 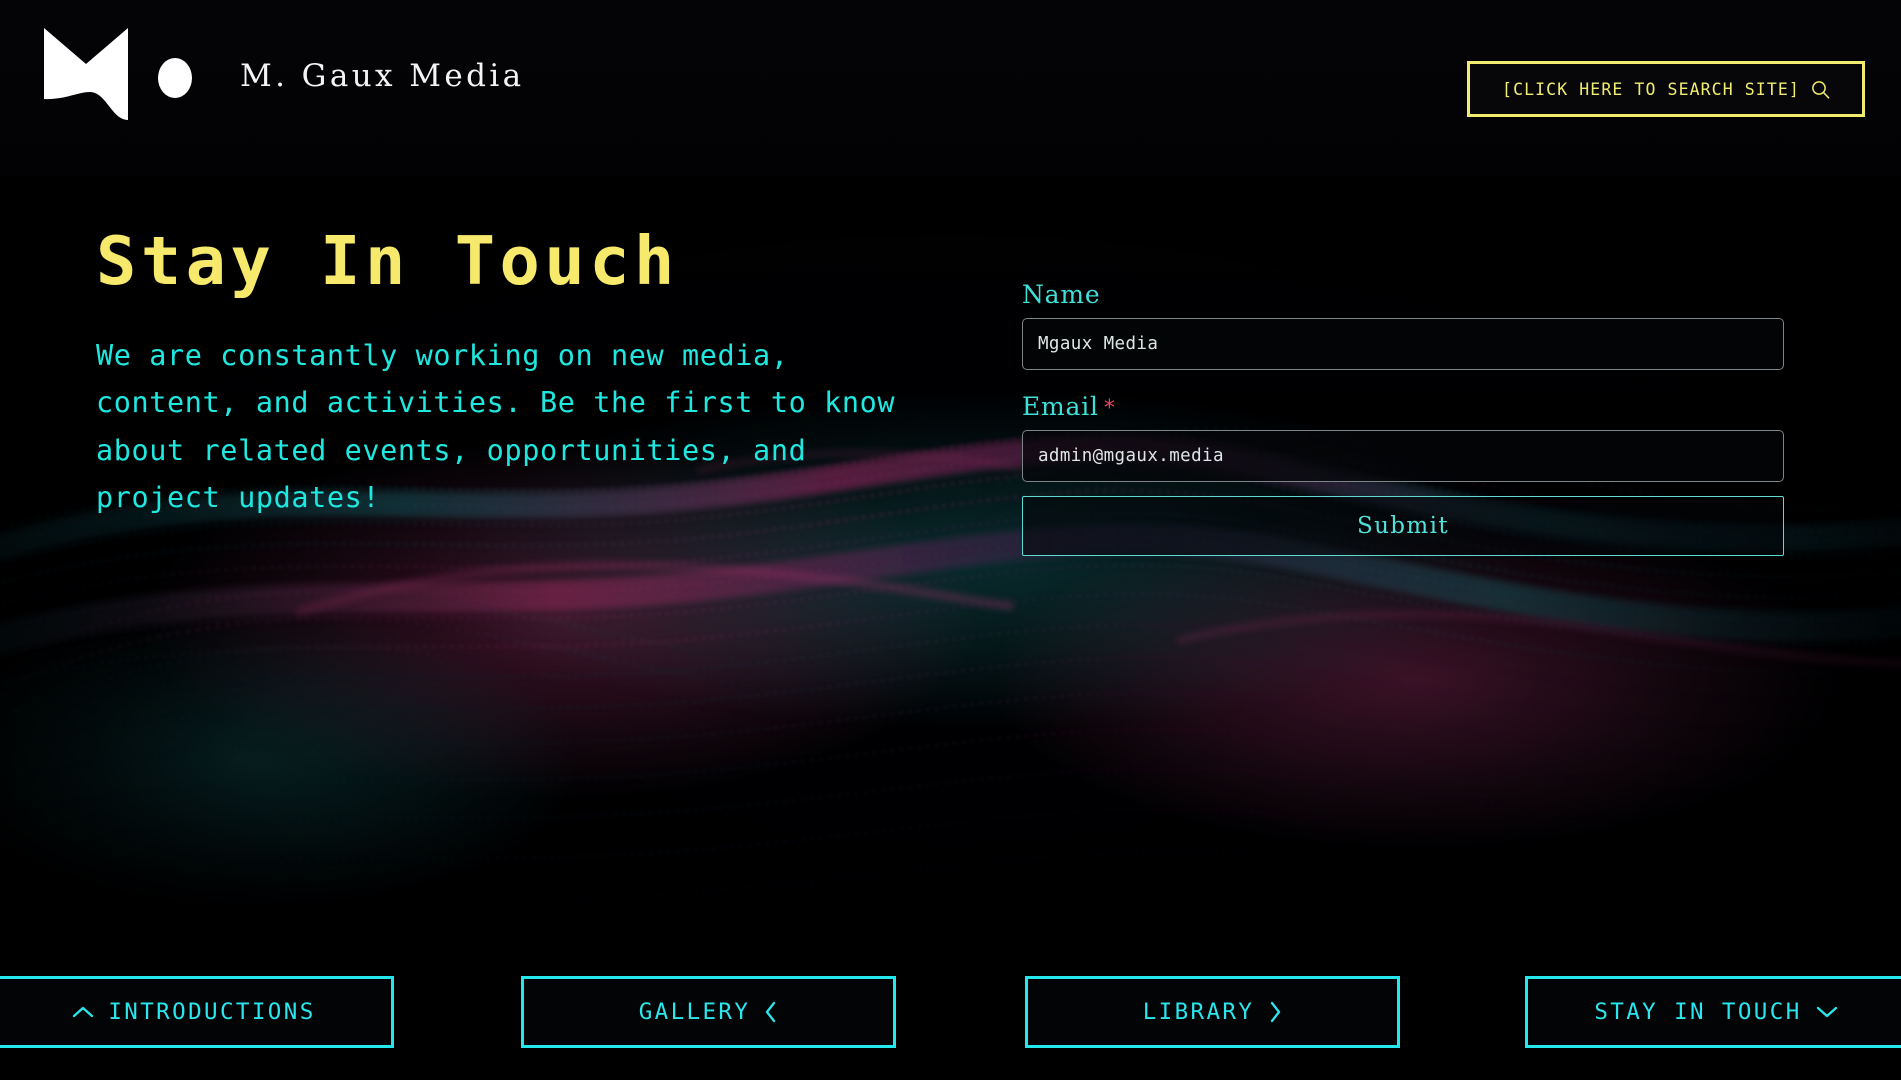 I want to click on name-field-group: Name, so click(x=1403, y=325).